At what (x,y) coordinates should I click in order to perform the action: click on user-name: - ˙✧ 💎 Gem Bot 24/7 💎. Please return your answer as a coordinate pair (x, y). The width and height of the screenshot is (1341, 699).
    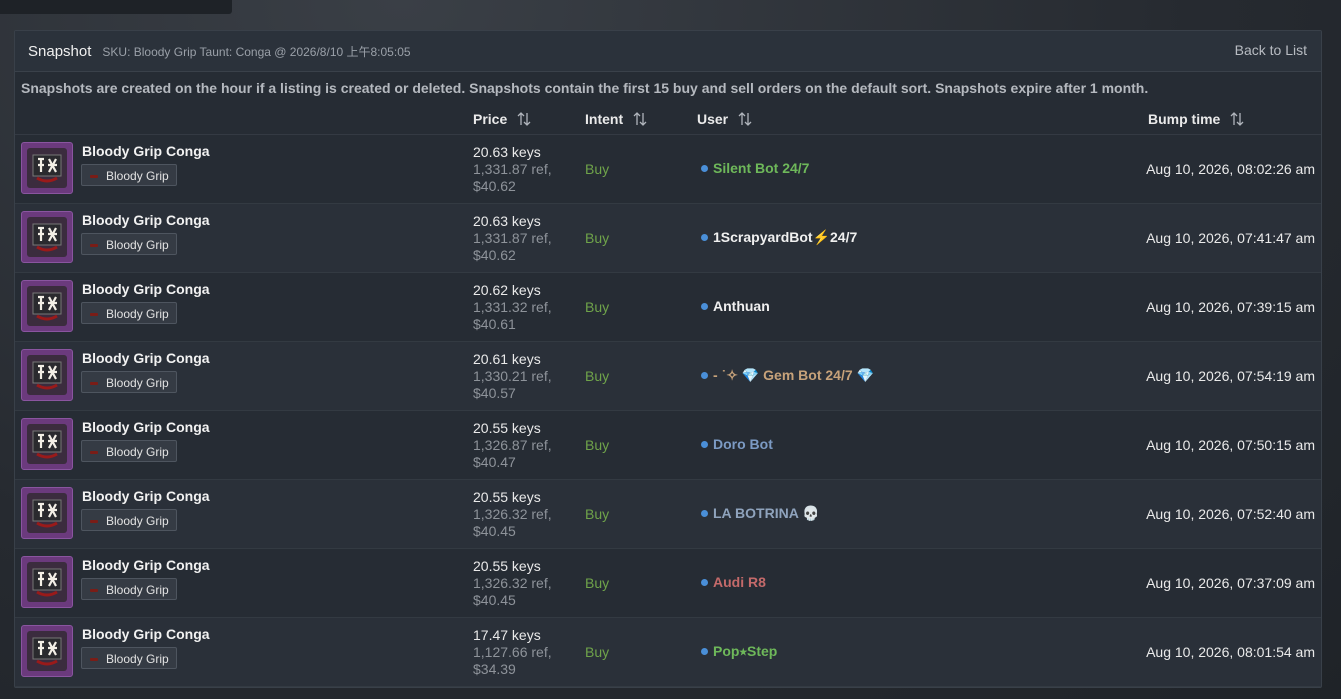
    Looking at the image, I should click on (793, 375).